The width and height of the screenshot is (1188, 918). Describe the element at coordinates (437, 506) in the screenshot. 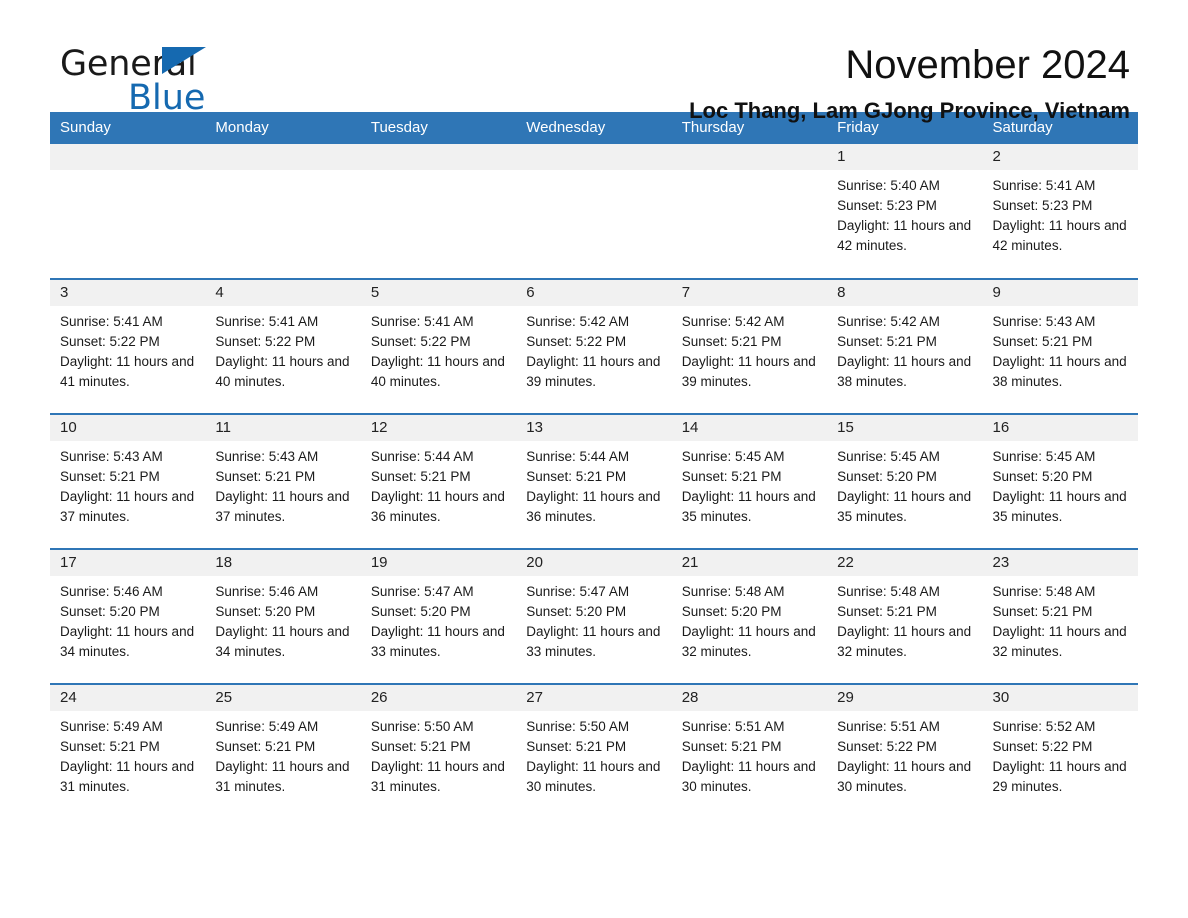

I see `daylight-text: Daylight: 11 hours and 36 minutes.` at that location.